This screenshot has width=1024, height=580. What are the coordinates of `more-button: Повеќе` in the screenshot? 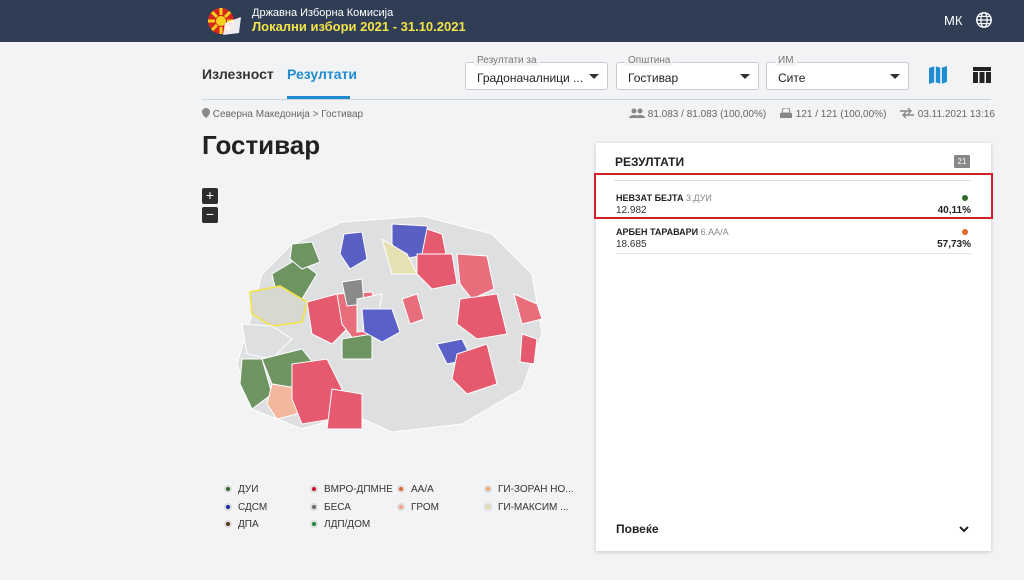 It's located at (637, 529).